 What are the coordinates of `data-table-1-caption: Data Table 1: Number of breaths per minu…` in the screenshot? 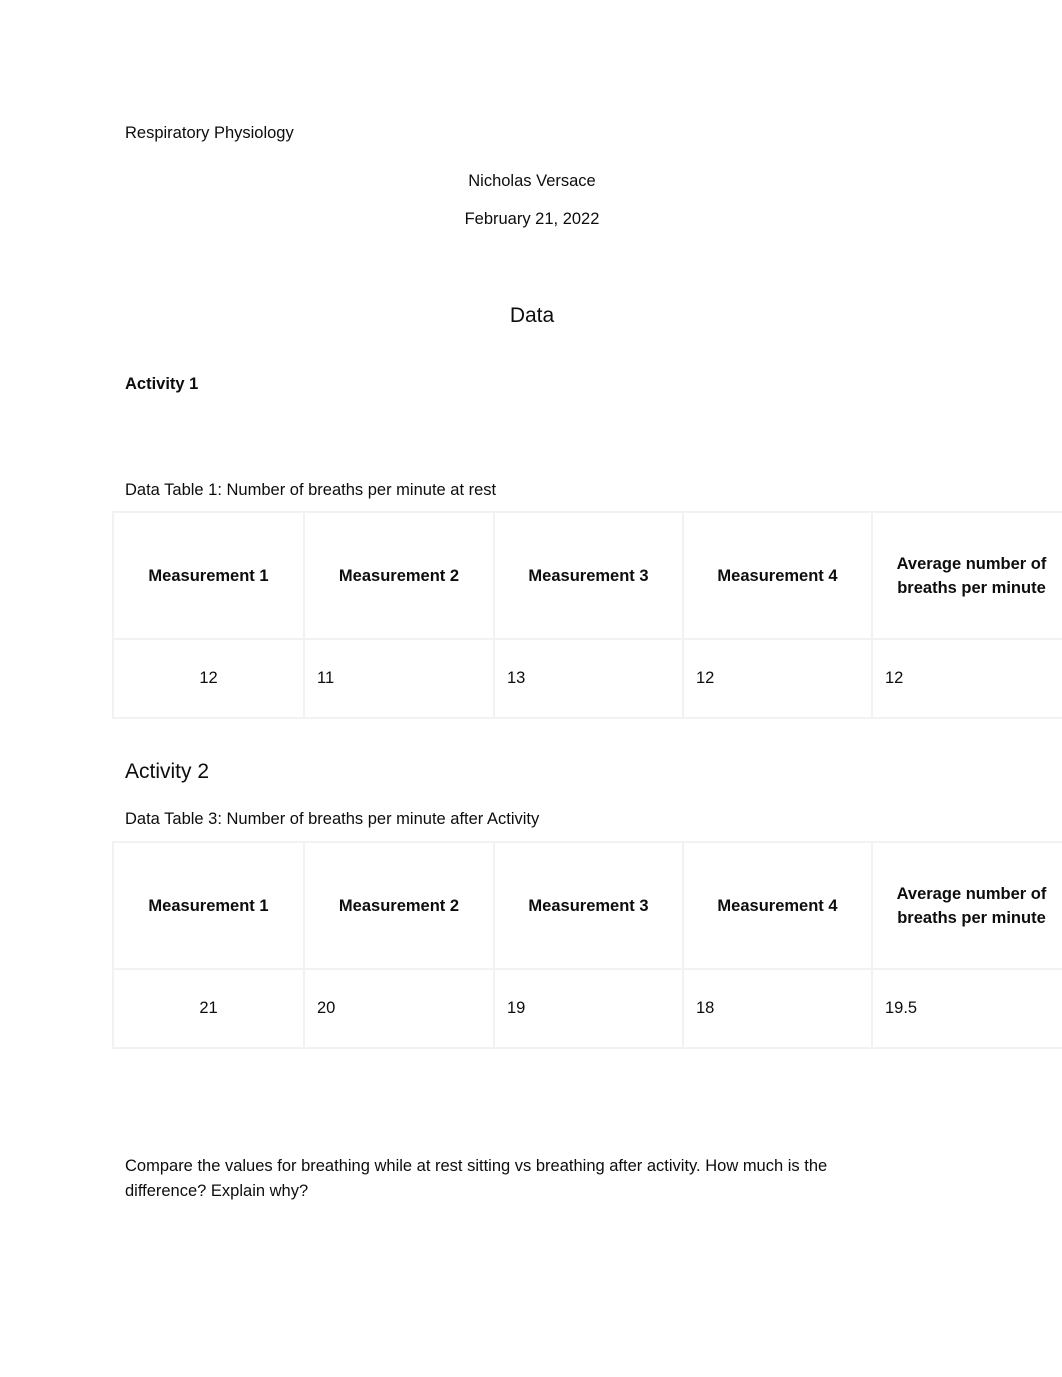 It's located at (311, 490).